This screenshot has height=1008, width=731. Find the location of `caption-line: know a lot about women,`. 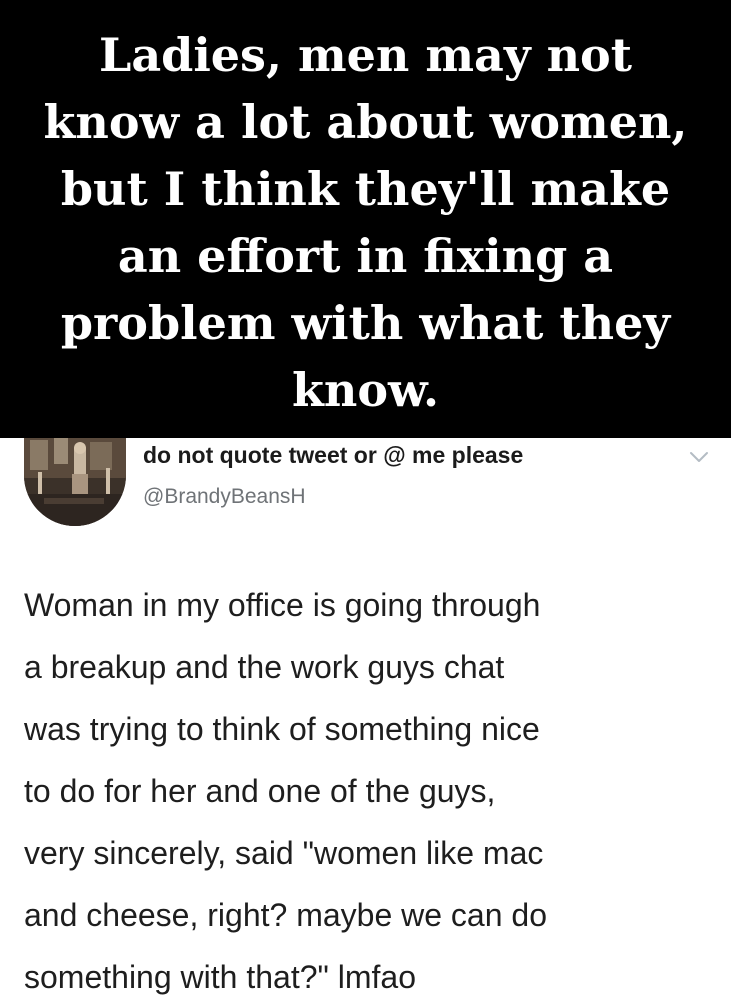

caption-line: know a lot about women, is located at coordinates (365, 122).